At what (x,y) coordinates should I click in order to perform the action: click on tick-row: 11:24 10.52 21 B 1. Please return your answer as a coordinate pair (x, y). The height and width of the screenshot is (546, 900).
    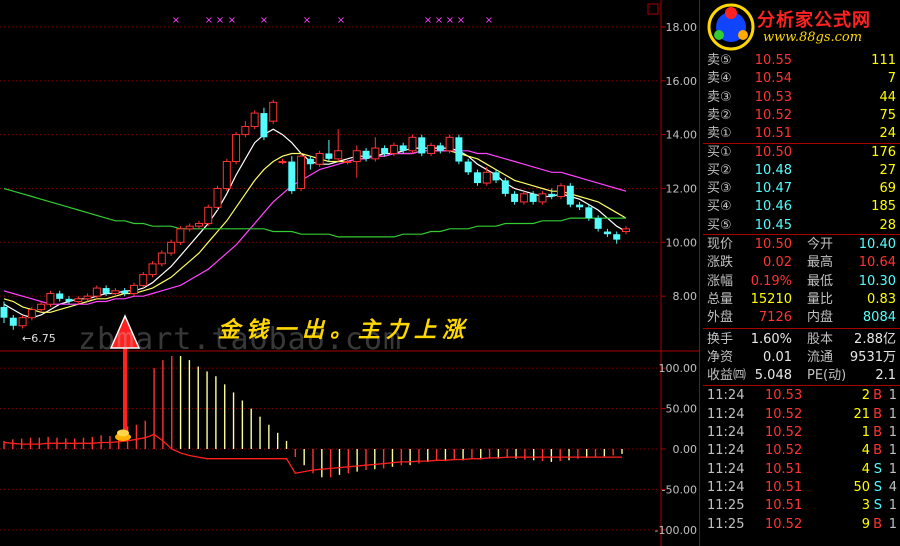
    Looking at the image, I should click on (801, 415).